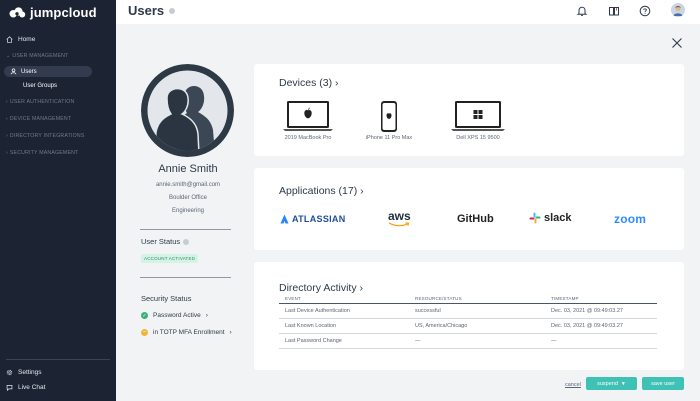 Image resolution: width=700 pixels, height=401 pixels. I want to click on app-zoom: zoom, so click(630, 219).